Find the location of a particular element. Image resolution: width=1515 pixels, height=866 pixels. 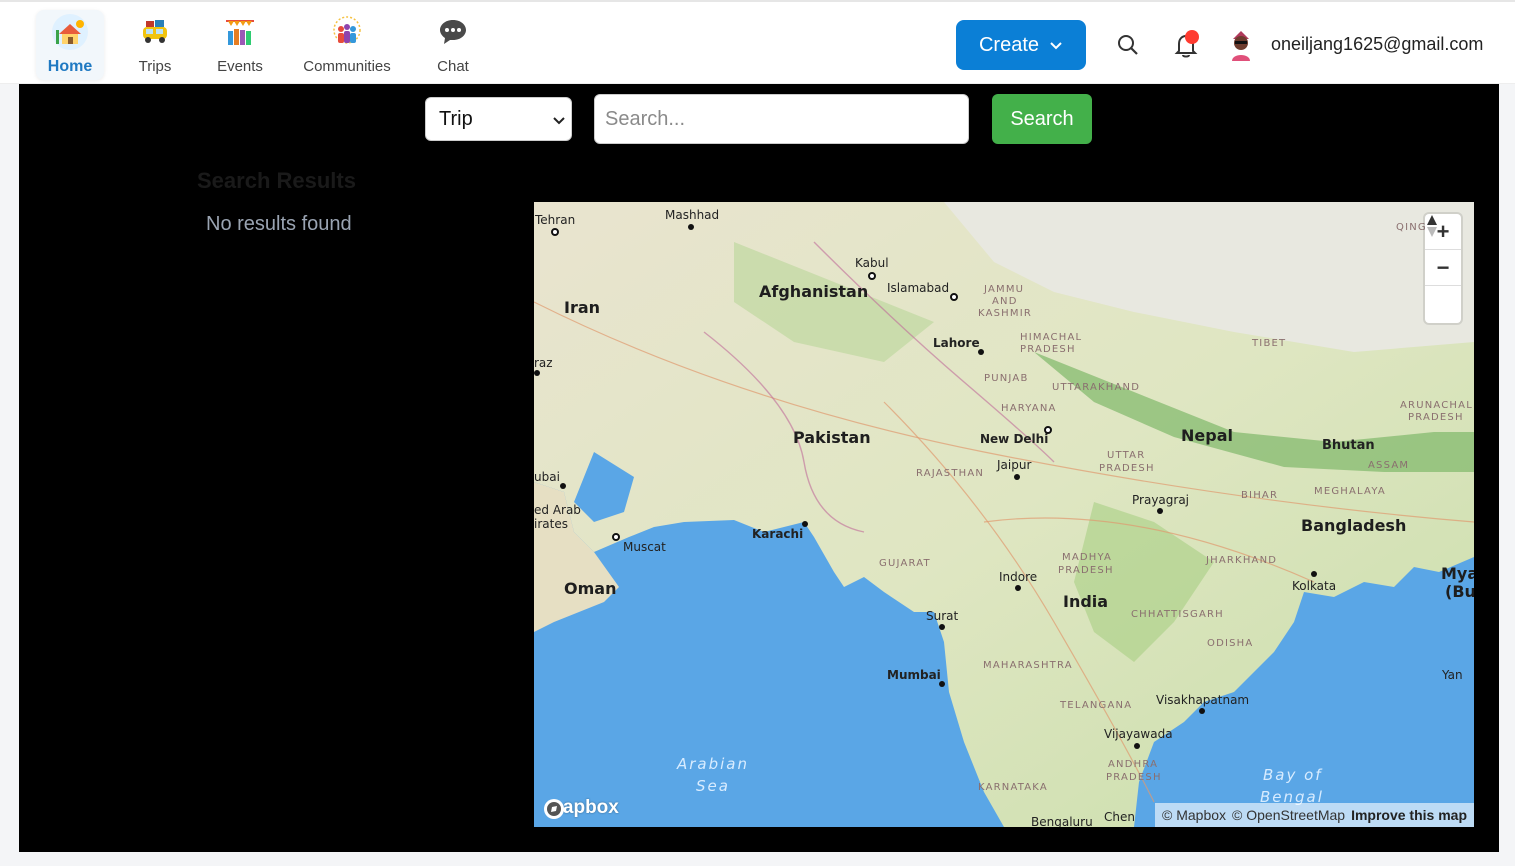

map-label-city: Lahore is located at coordinates (956, 343).